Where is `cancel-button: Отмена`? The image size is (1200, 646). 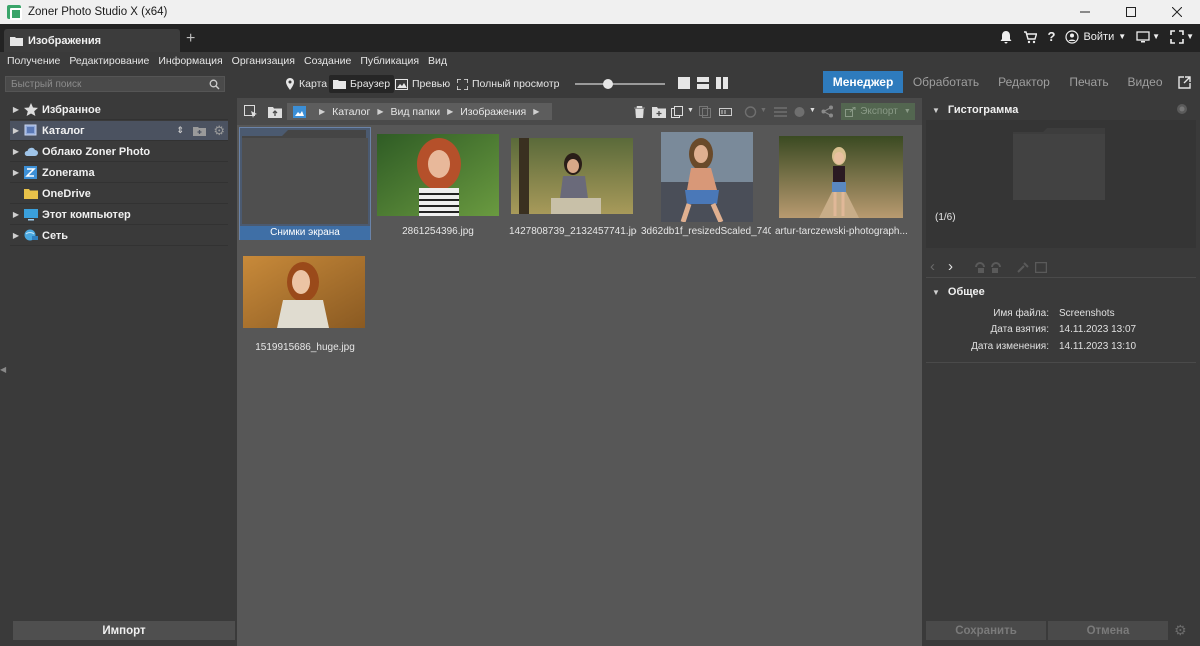 cancel-button: Отмена is located at coordinates (1108, 630).